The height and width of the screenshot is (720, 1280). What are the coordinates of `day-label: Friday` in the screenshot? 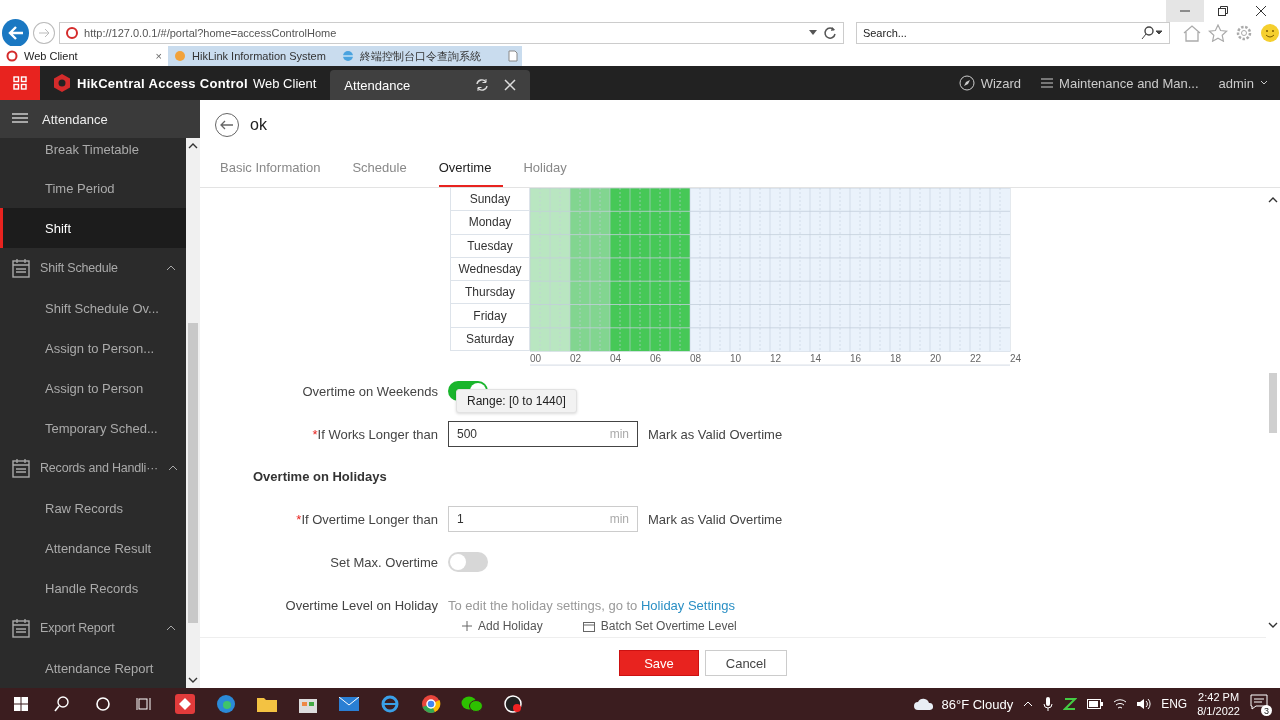 It's located at (490, 316).